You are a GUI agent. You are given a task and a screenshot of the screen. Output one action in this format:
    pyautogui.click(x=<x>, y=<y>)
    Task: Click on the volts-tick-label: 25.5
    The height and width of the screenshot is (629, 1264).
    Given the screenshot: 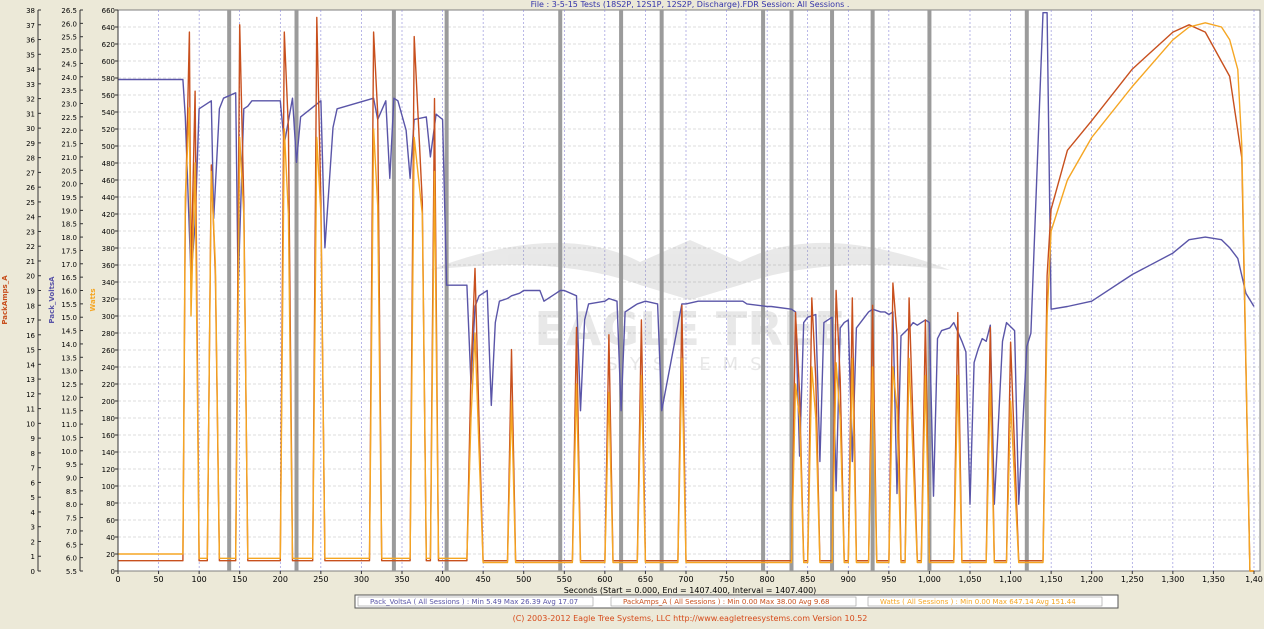 What is the action you would take?
    pyautogui.click(x=69, y=38)
    